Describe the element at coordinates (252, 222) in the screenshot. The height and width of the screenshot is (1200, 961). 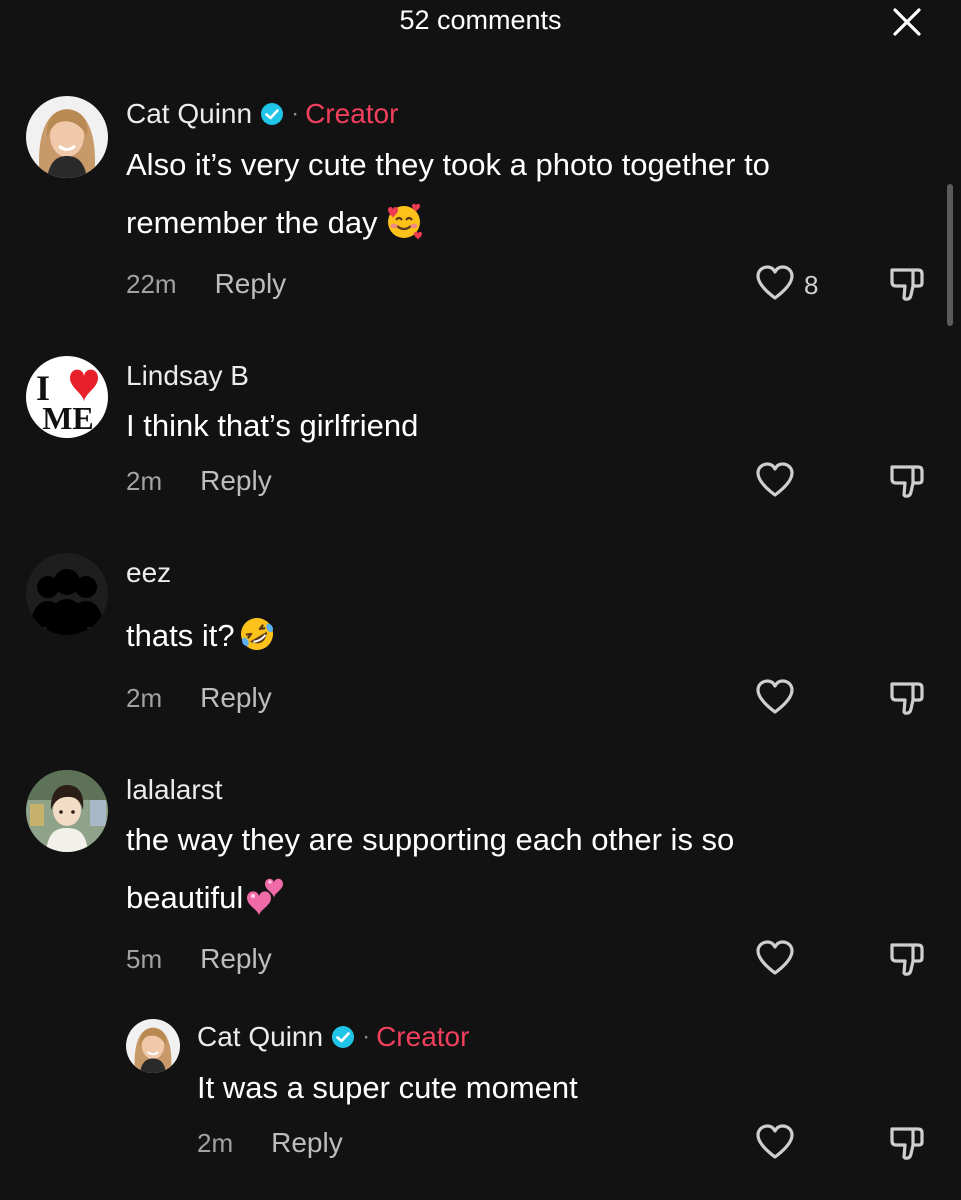
I see `comment-text-line: remember the day` at that location.